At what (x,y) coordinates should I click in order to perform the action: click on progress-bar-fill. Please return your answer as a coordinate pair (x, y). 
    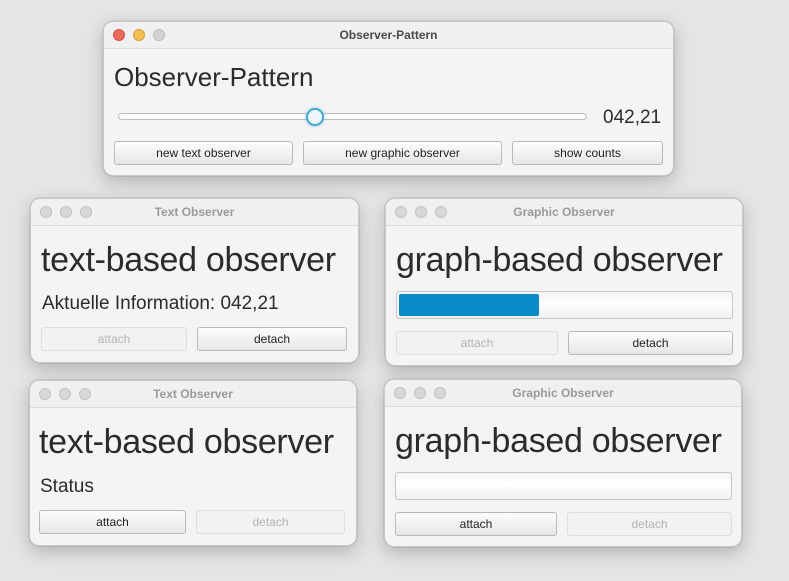
    Looking at the image, I should click on (469, 305).